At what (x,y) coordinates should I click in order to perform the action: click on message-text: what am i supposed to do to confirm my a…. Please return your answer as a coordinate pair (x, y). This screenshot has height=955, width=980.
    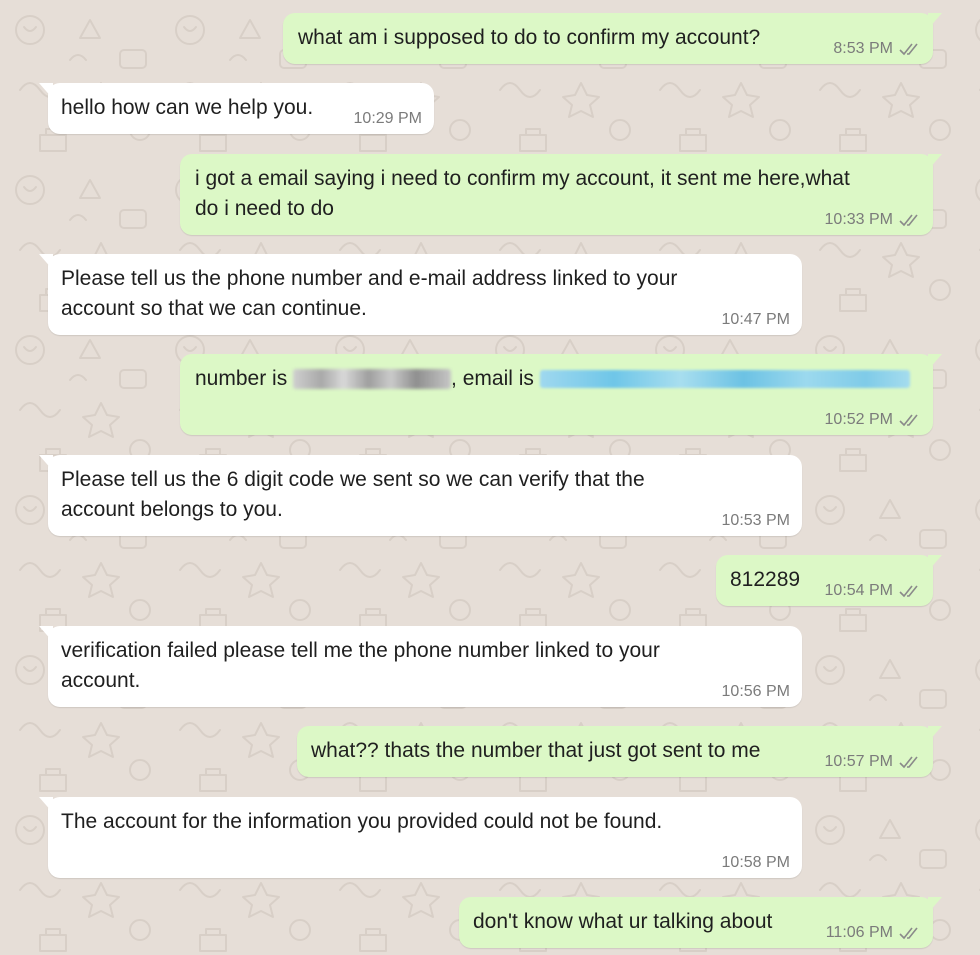
    Looking at the image, I should click on (529, 37).